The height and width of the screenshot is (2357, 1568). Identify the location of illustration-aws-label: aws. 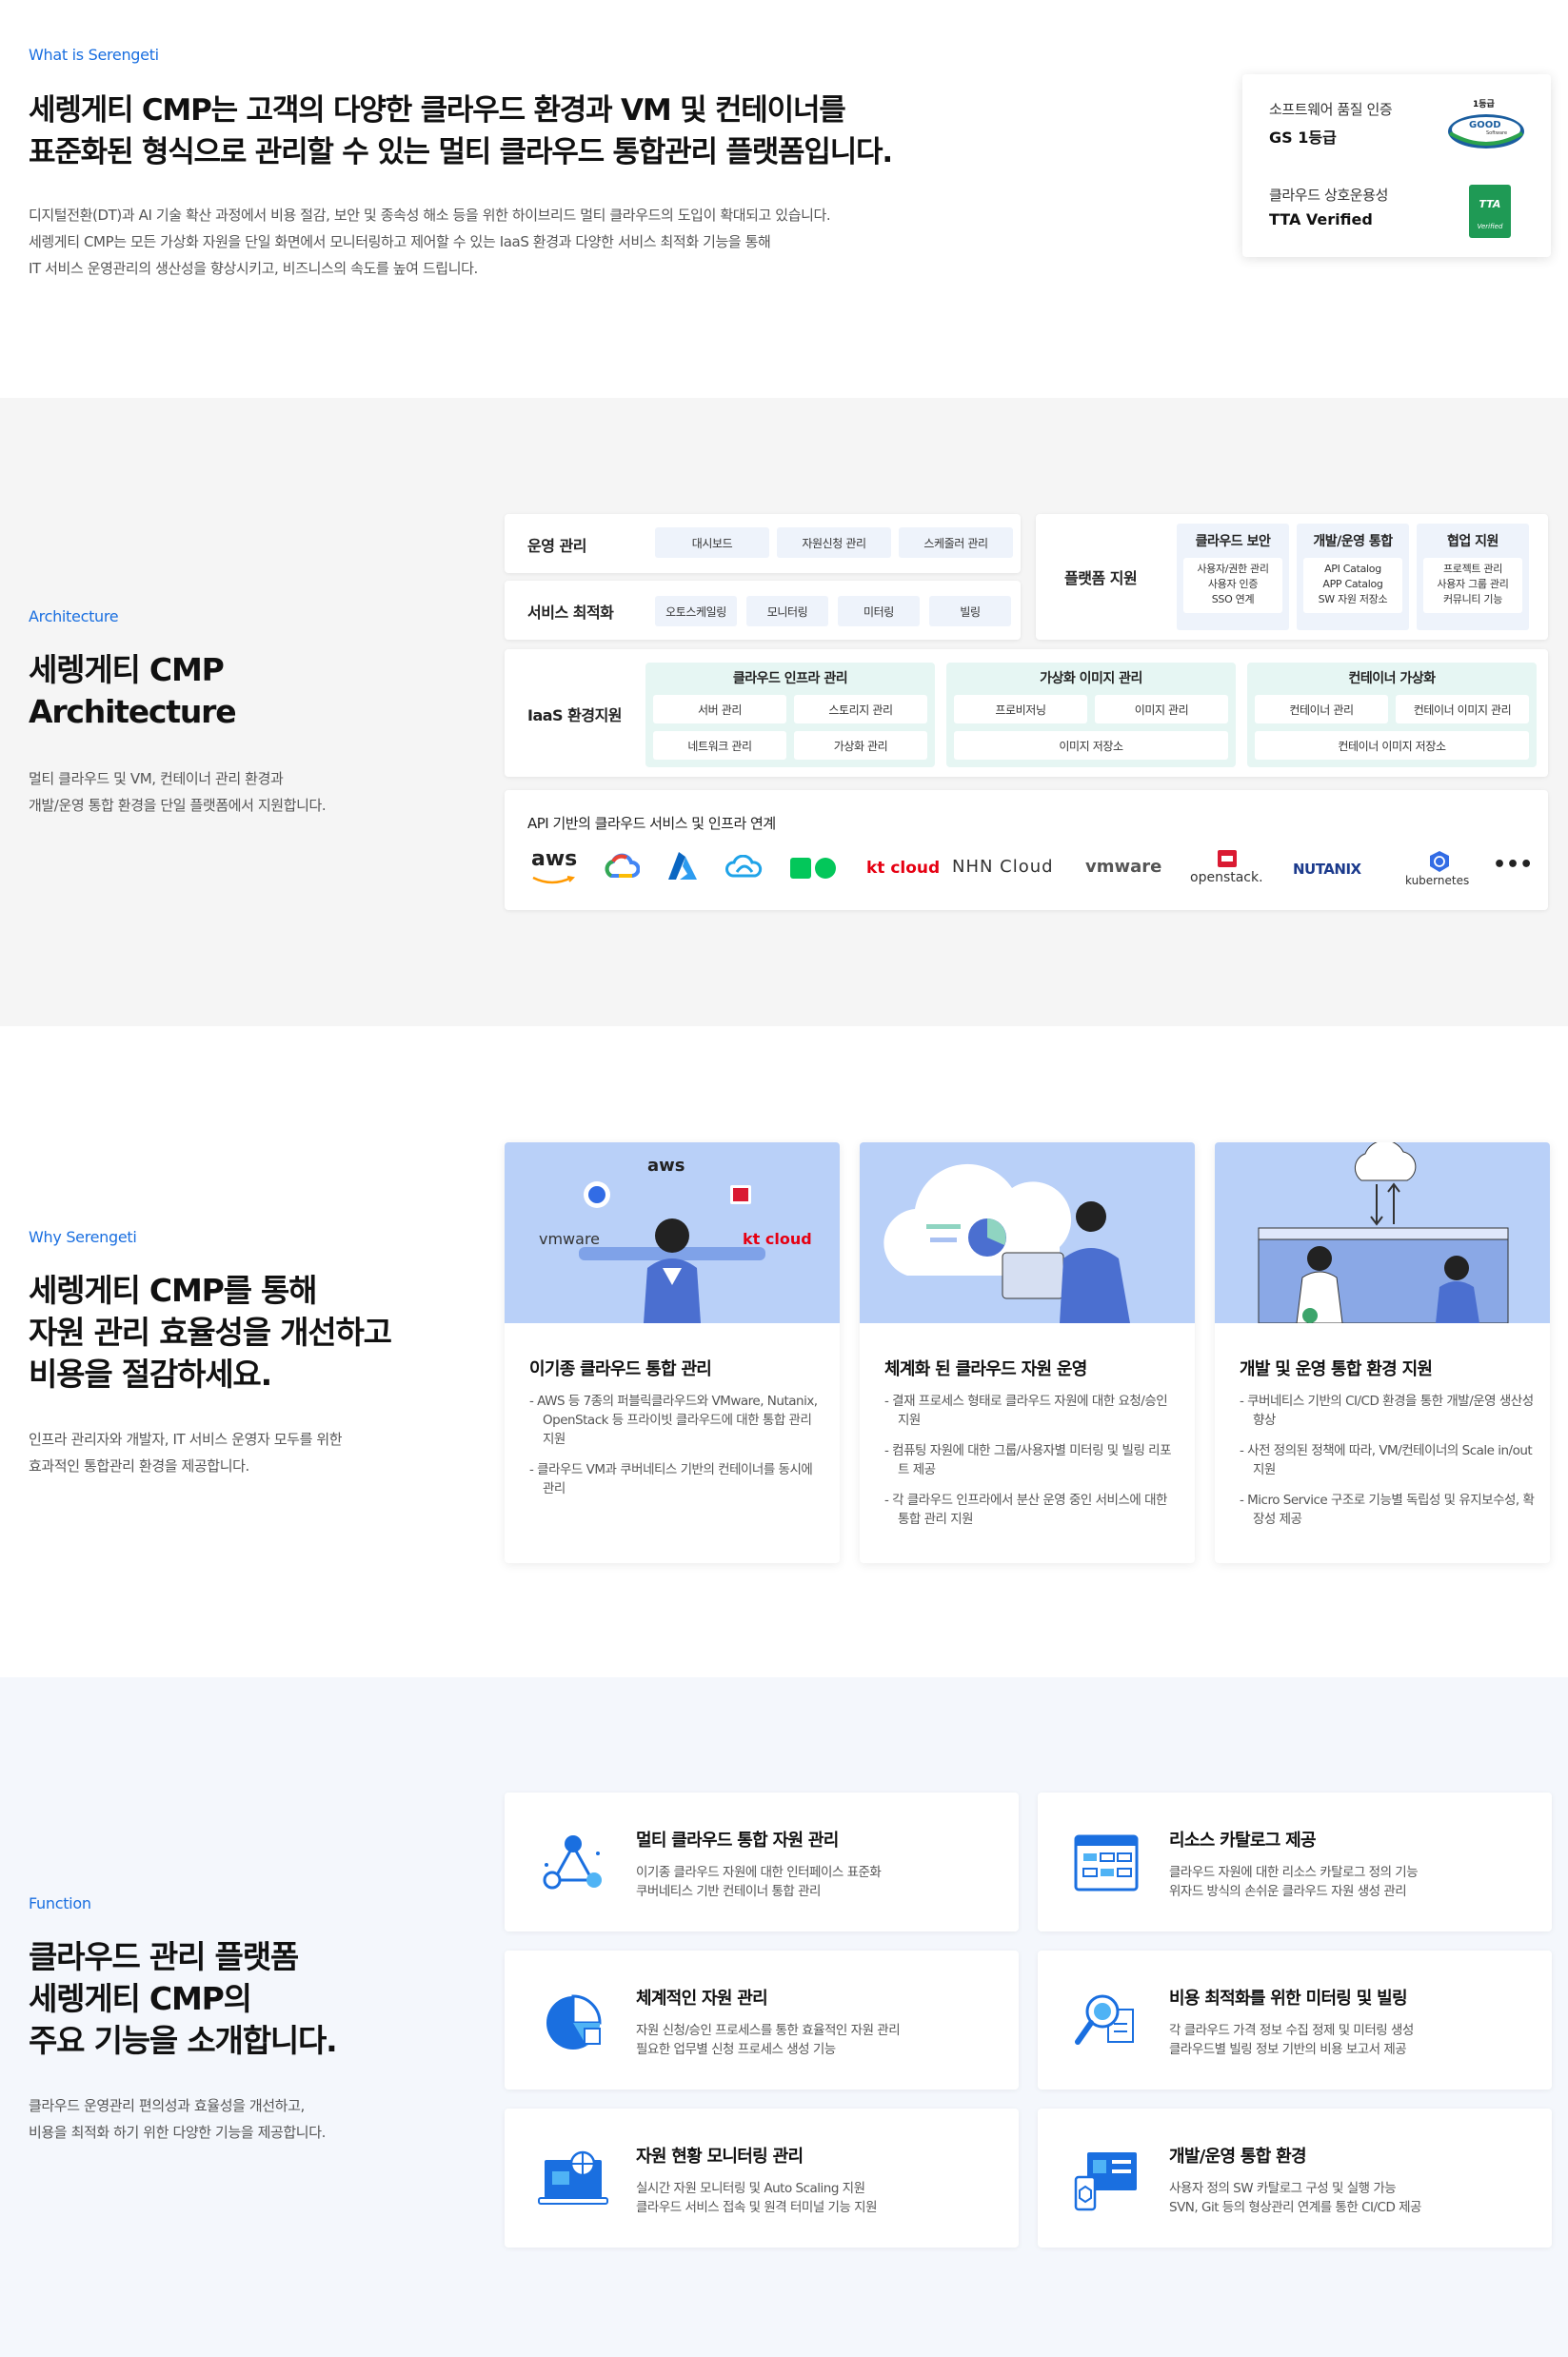
(666, 1166).